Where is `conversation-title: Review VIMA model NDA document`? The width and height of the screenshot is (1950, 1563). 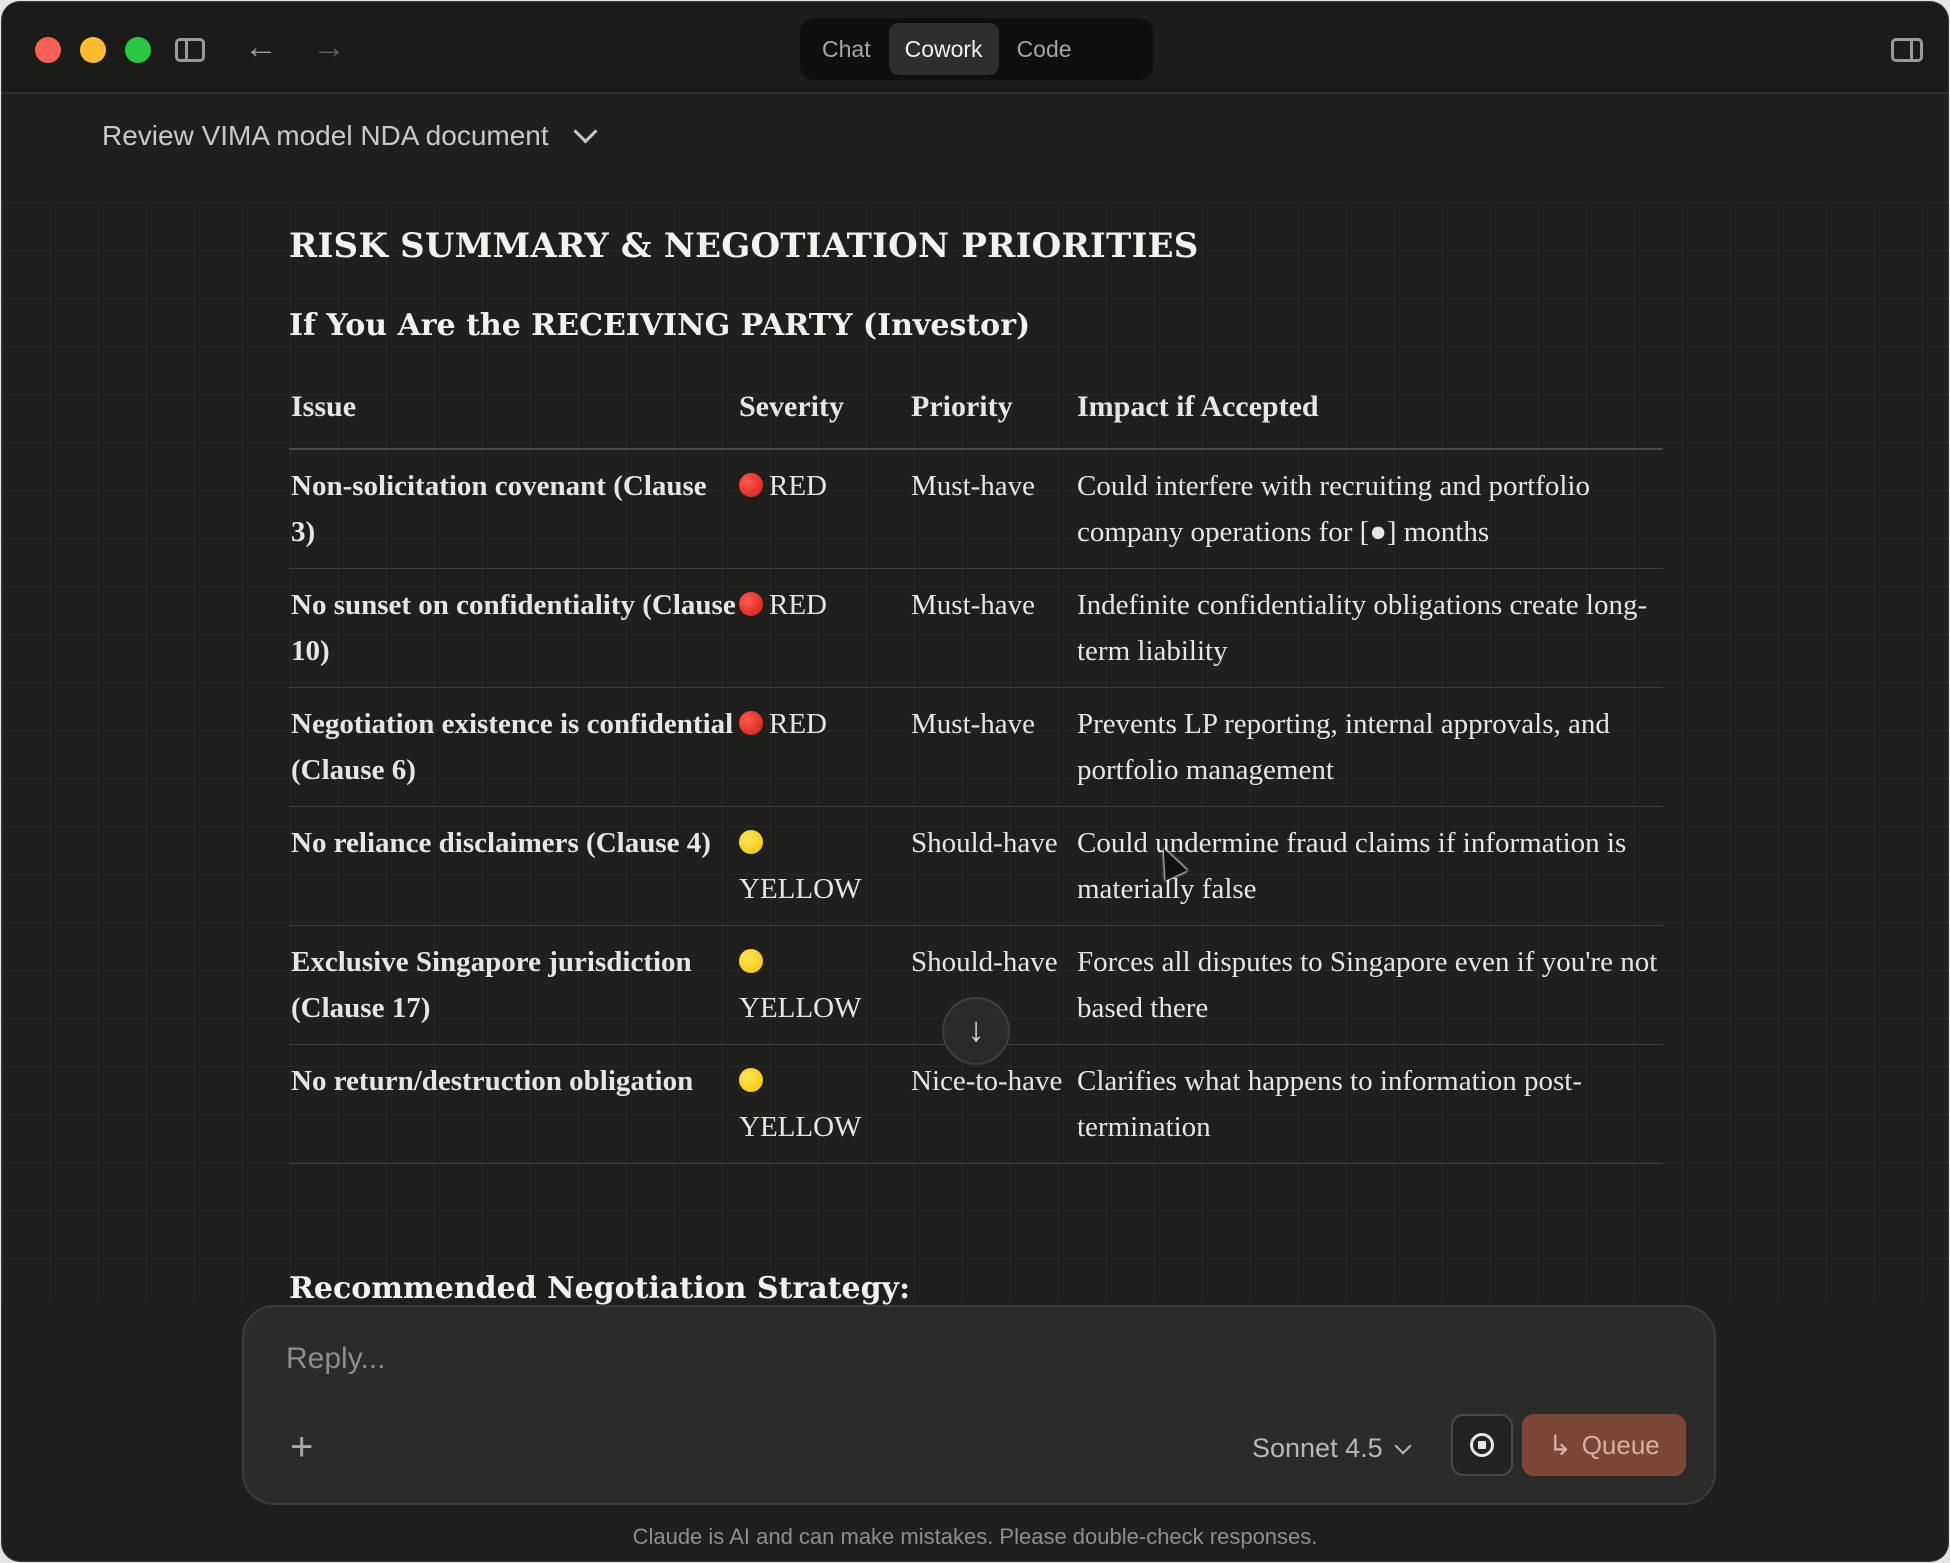 conversation-title: Review VIMA model NDA document is located at coordinates (325, 135).